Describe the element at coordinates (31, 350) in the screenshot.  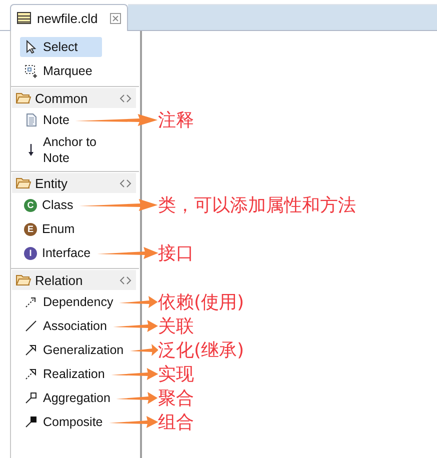
I see `hollow-arrow-icon` at that location.